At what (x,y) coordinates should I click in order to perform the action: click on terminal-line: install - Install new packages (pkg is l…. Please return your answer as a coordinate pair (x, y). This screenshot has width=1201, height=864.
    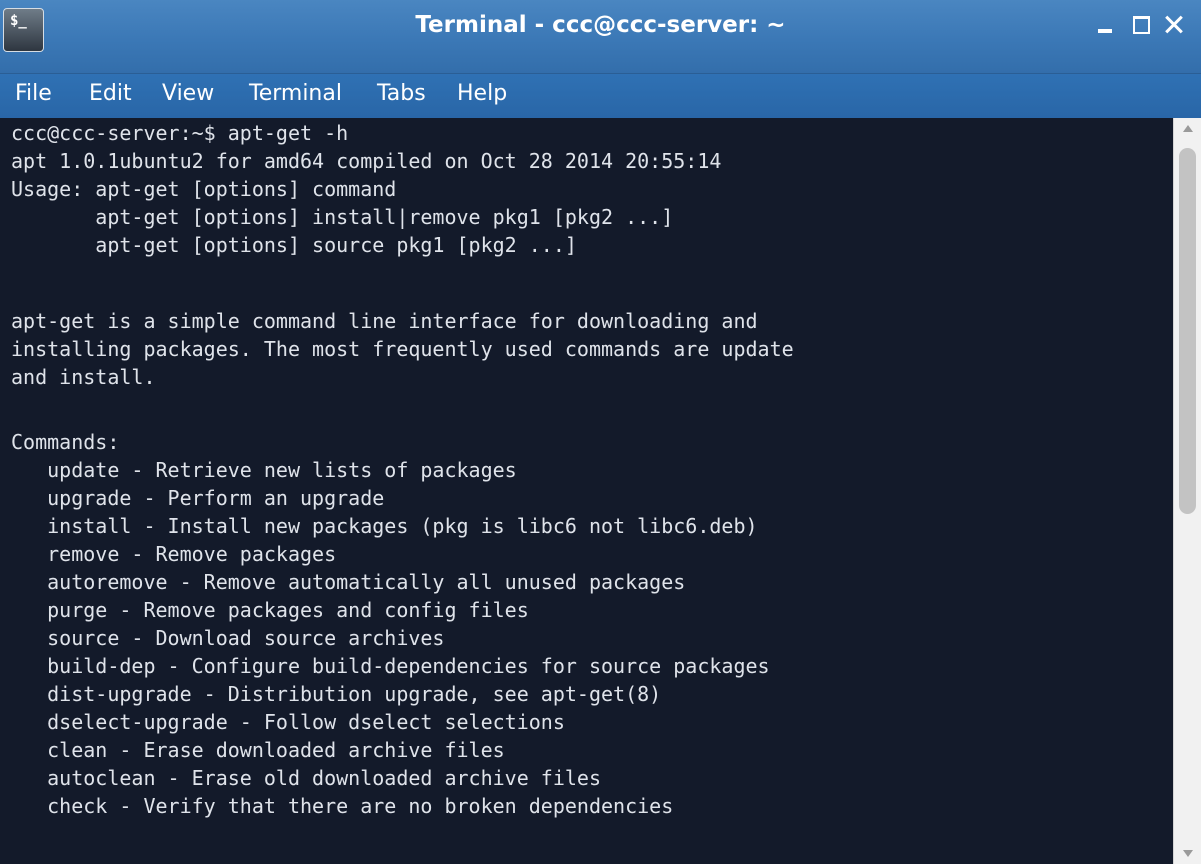
    Looking at the image, I should click on (384, 526).